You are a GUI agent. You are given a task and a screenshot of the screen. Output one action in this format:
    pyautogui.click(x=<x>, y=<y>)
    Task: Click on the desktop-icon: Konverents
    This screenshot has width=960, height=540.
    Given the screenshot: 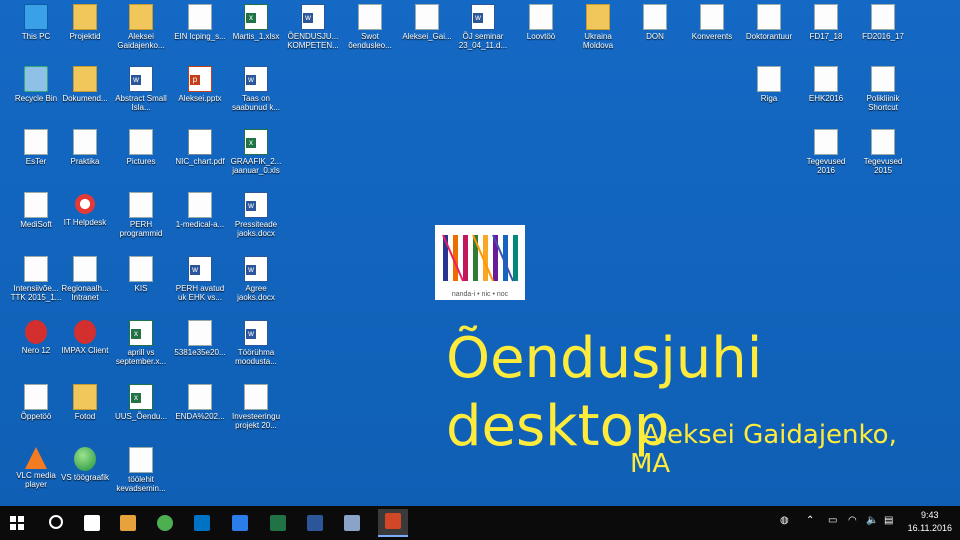 What is the action you would take?
    pyautogui.click(x=712, y=31)
    